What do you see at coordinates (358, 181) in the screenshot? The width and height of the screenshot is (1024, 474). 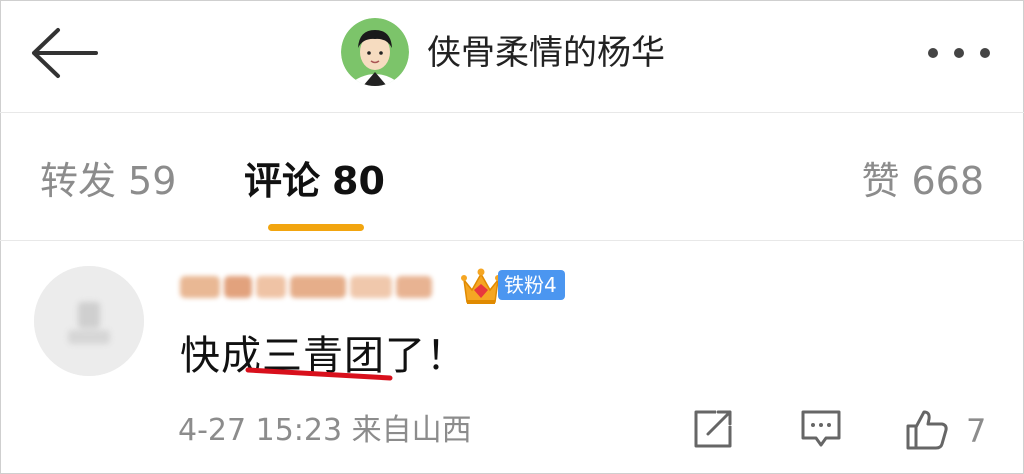 I see `tab-comment-count: 80` at bounding box center [358, 181].